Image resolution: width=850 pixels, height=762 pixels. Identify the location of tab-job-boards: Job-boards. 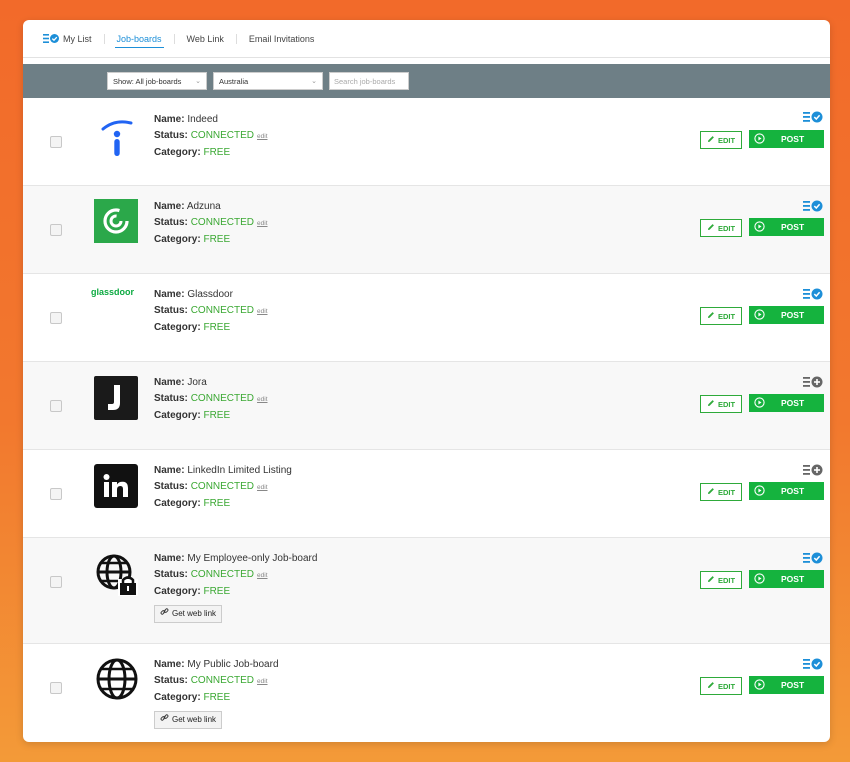
(139, 39).